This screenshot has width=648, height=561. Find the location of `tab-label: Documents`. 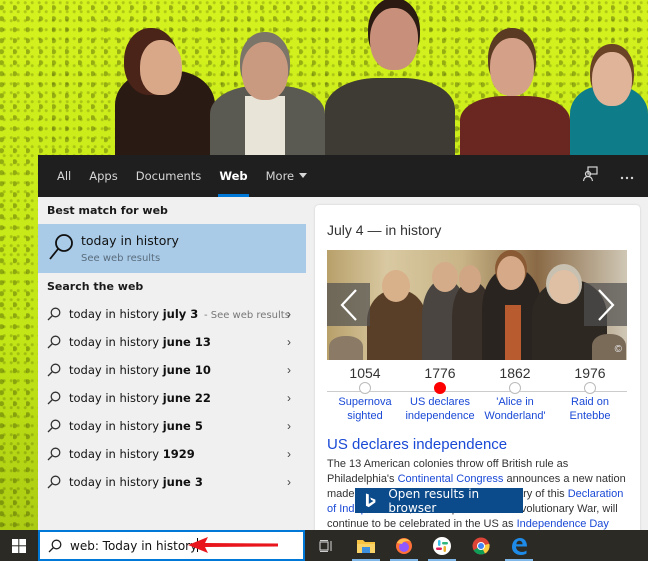

tab-label: Documents is located at coordinates (168, 176).